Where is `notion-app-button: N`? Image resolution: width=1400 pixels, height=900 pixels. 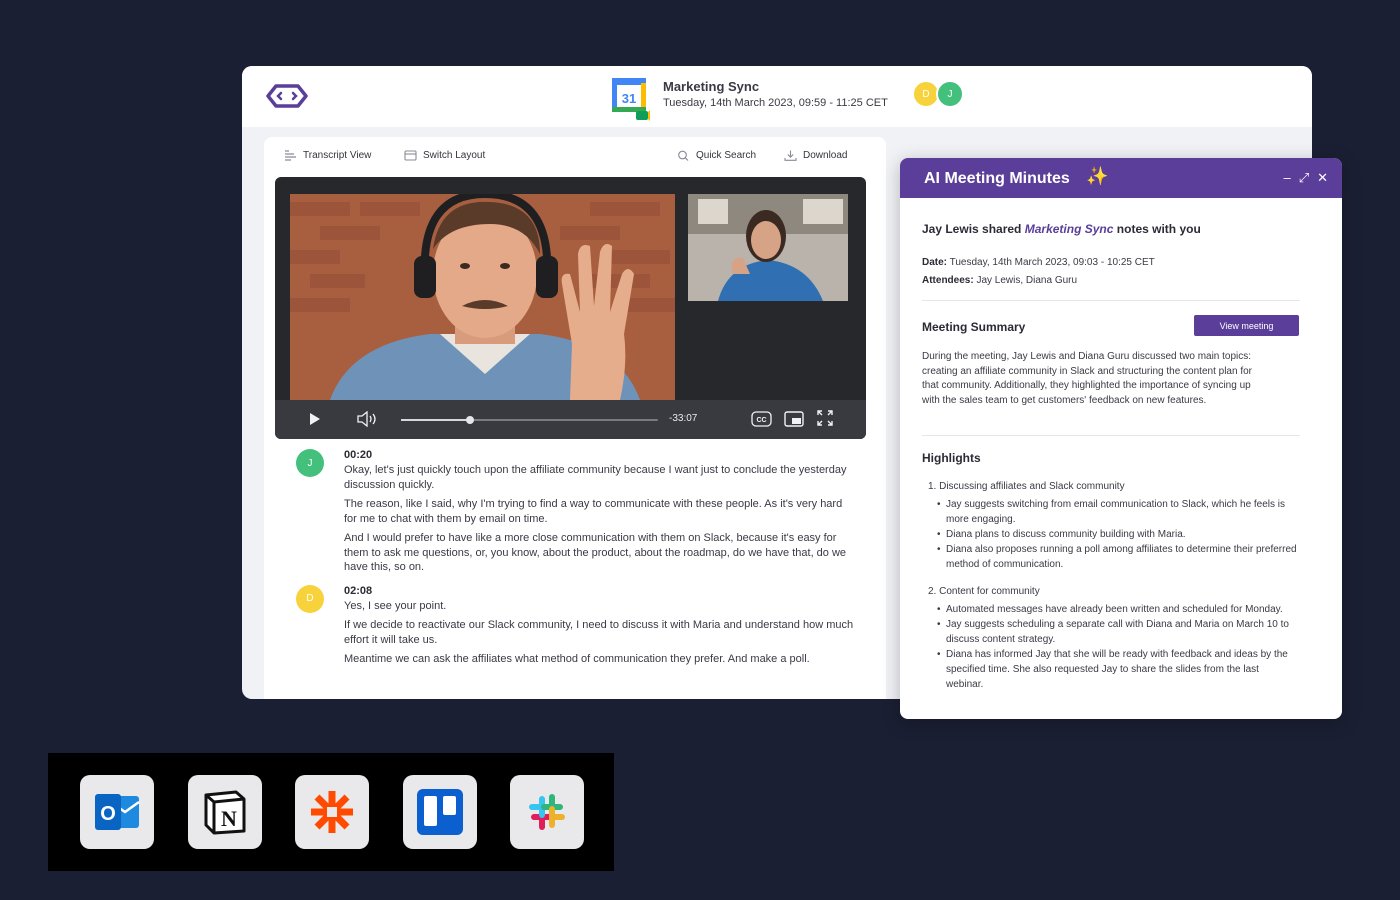 notion-app-button: N is located at coordinates (225, 812).